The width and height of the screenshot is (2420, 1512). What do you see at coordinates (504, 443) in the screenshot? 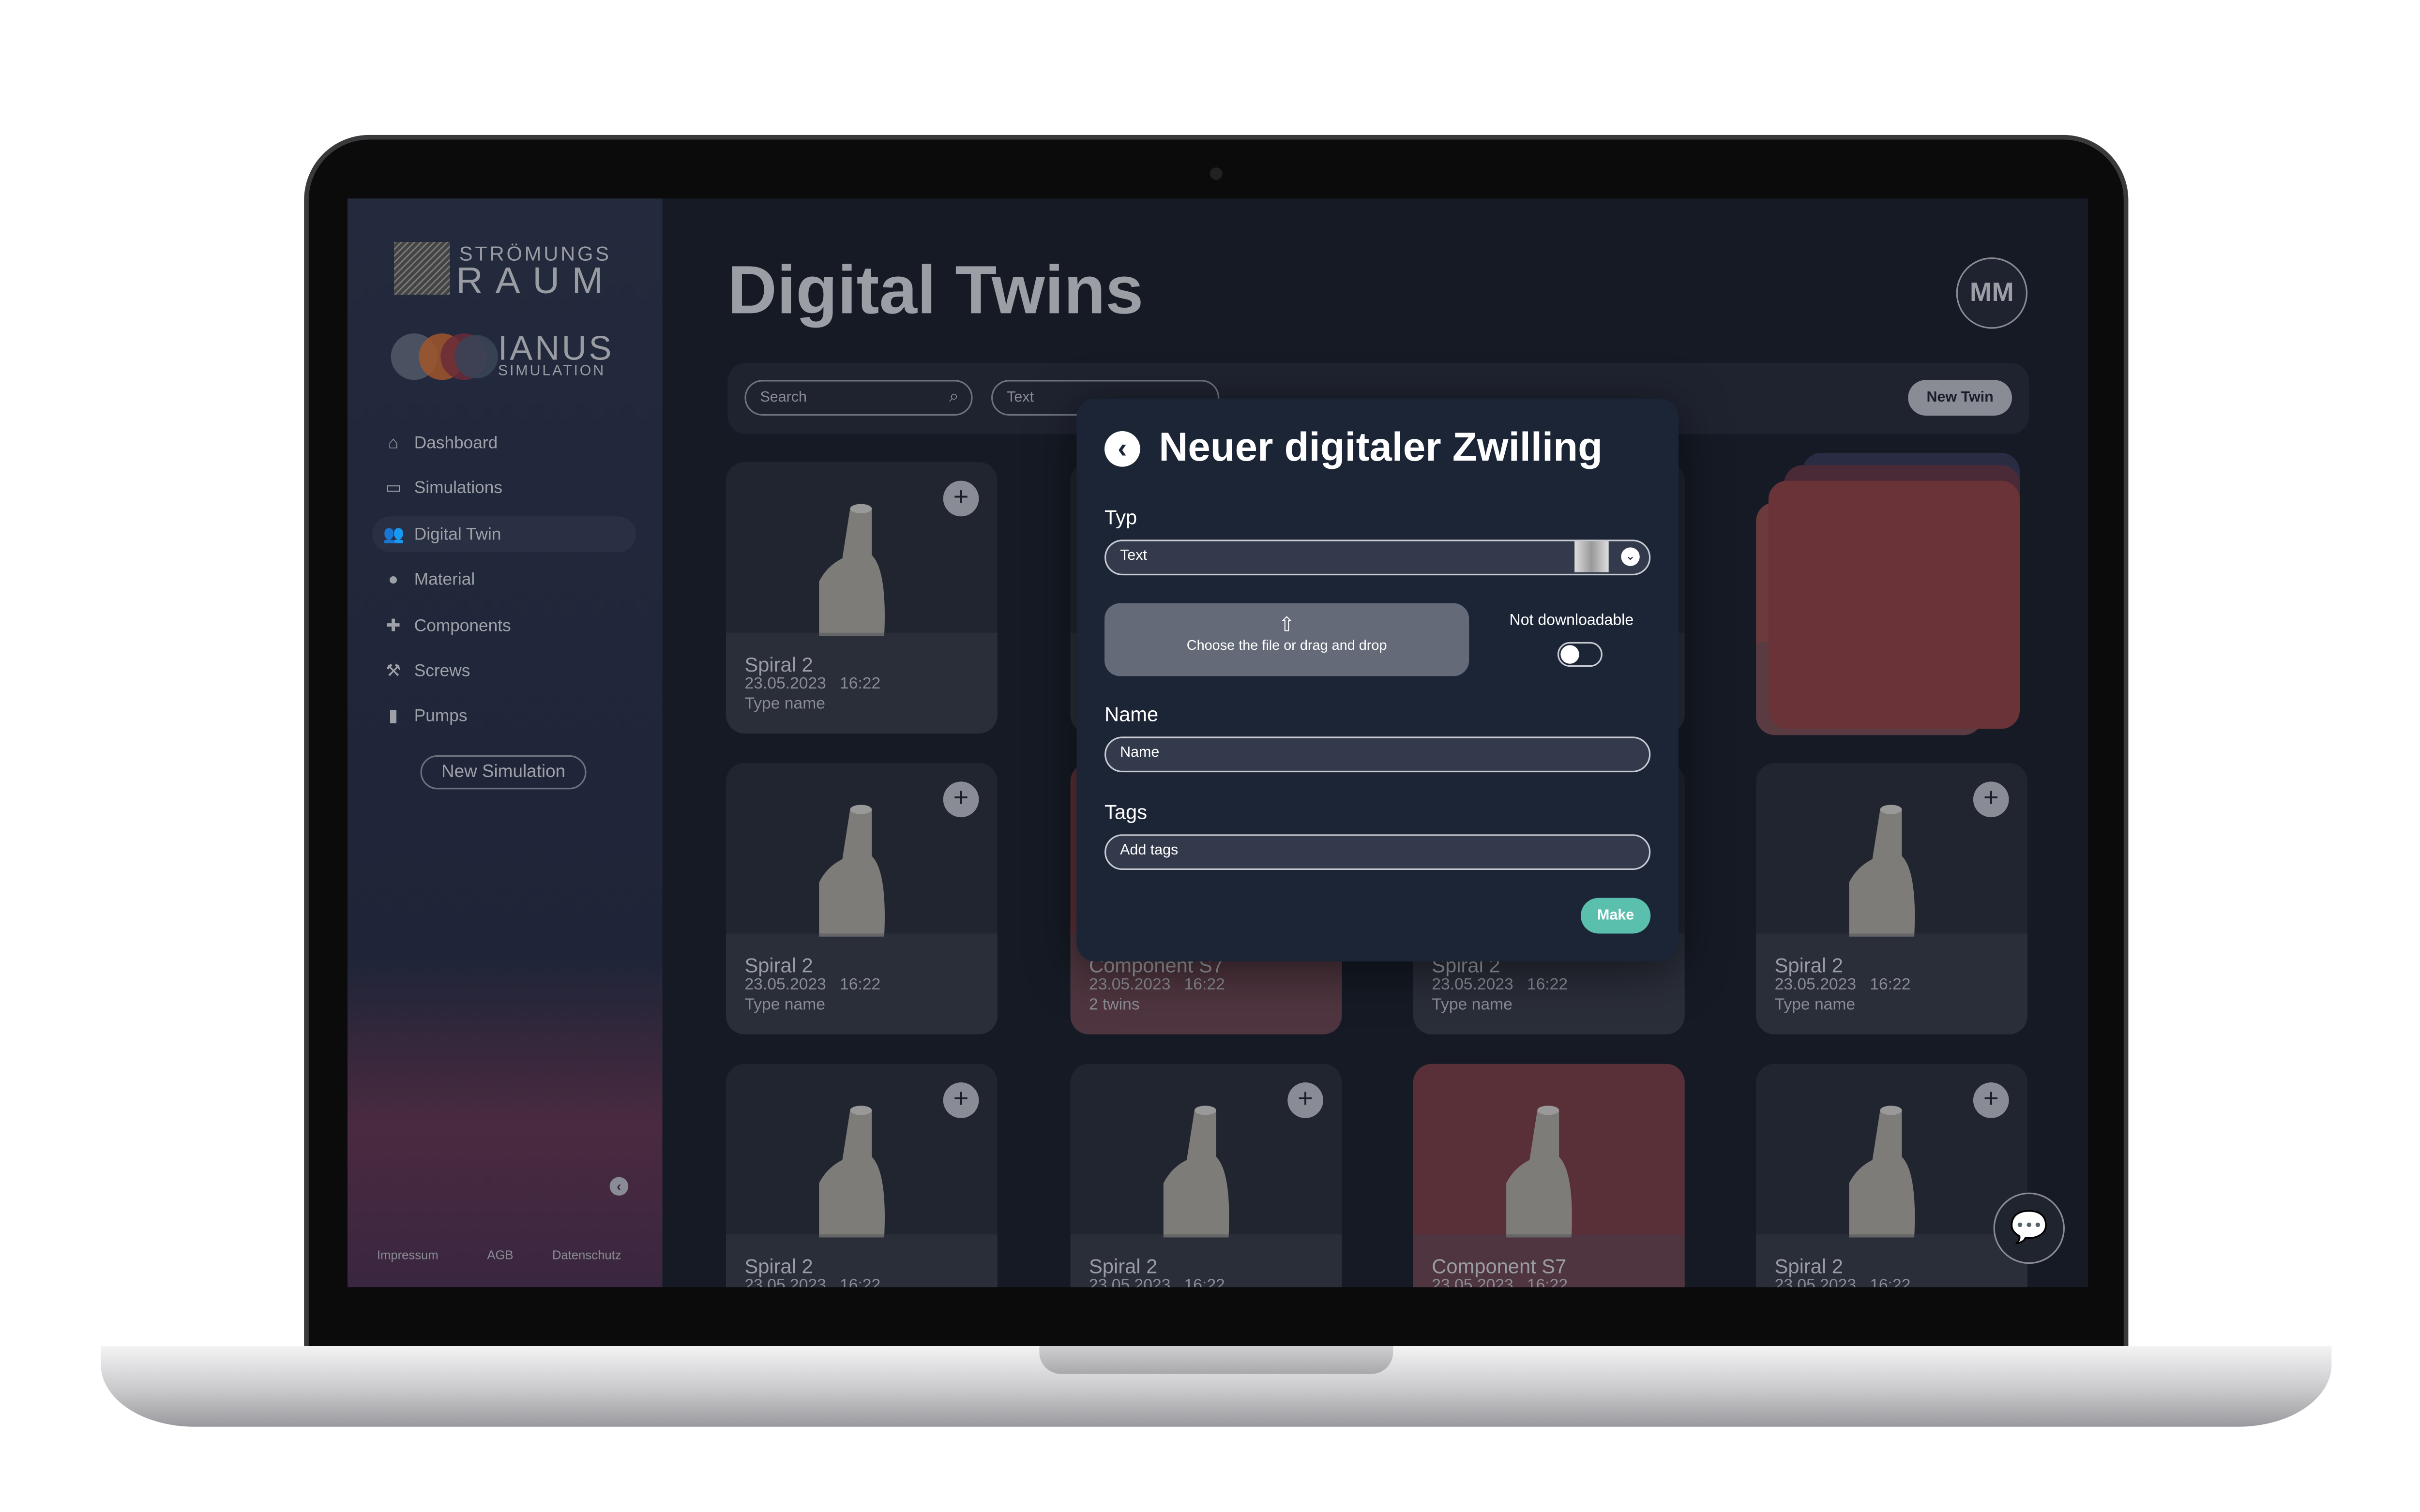
I see `sidebar-item-dashboard: ⌂ Dashboard` at bounding box center [504, 443].